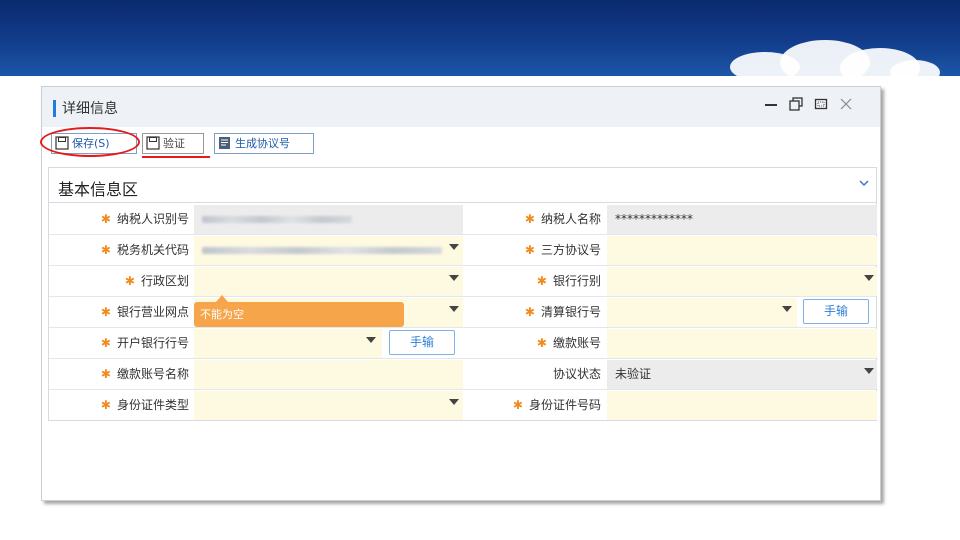 This screenshot has height=540, width=960. I want to click on generate-agreement-label: 生成协议号, so click(262, 143).